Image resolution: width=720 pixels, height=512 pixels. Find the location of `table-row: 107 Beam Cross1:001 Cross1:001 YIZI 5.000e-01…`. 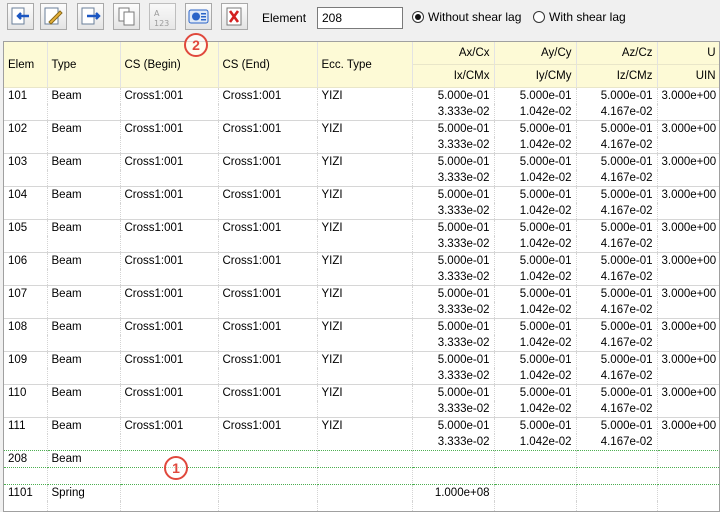

table-row: 107 Beam Cross1:001 Cross1:001 YIZI 5.000e-01… is located at coordinates (361, 293).